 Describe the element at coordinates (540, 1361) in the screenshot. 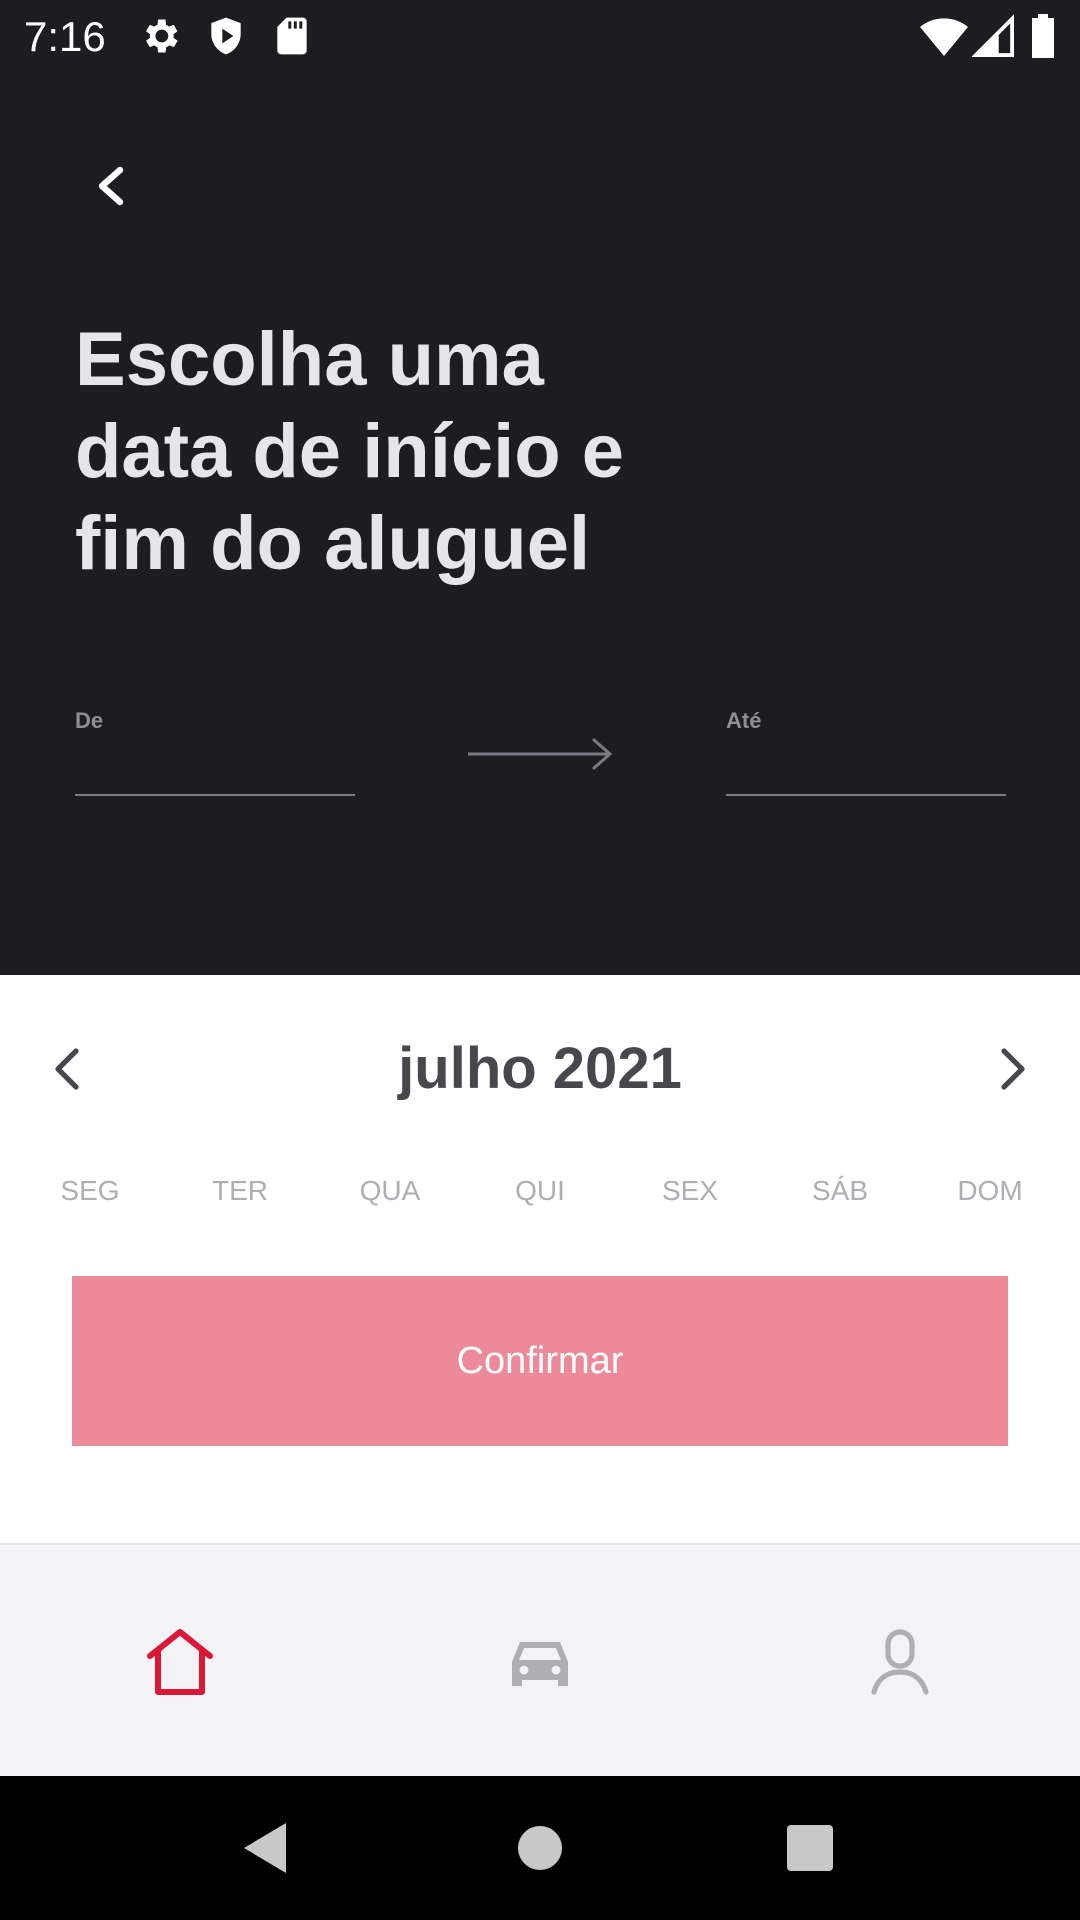

I see `confirm-button: Confirmar` at that location.